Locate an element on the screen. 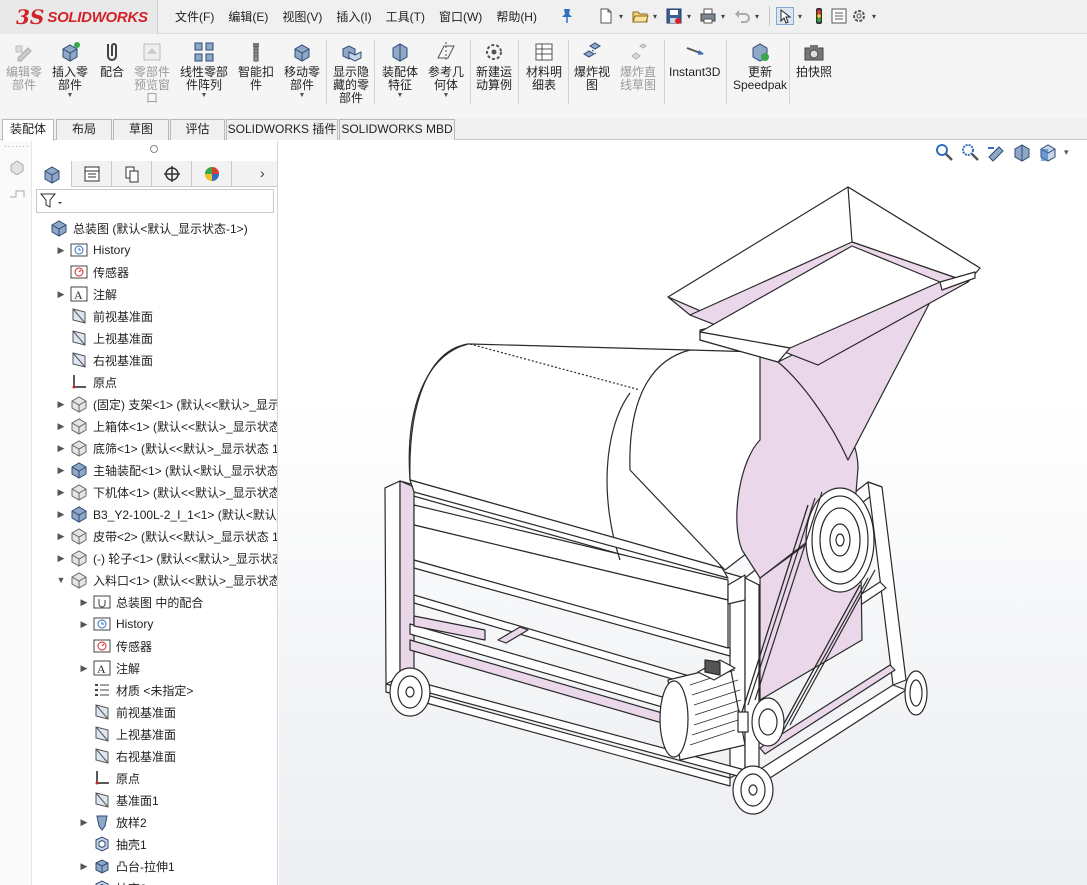  options-gear-icon is located at coordinates (859, 16).